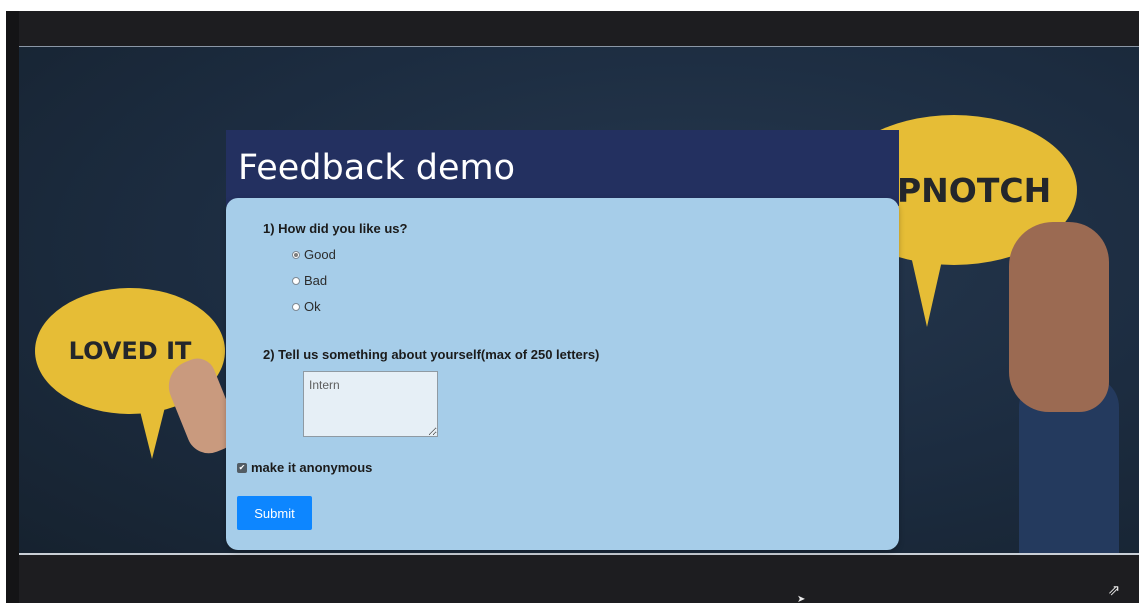  What do you see at coordinates (274, 513) in the screenshot?
I see `submit-button: Submit` at bounding box center [274, 513].